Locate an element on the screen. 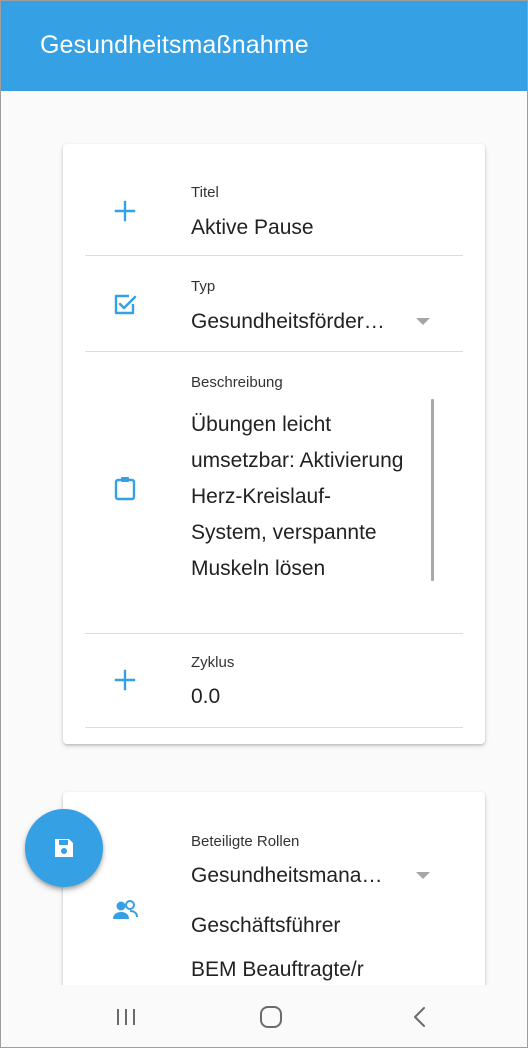 The image size is (528, 1048). recent-apps-icon is located at coordinates (126, 1017).